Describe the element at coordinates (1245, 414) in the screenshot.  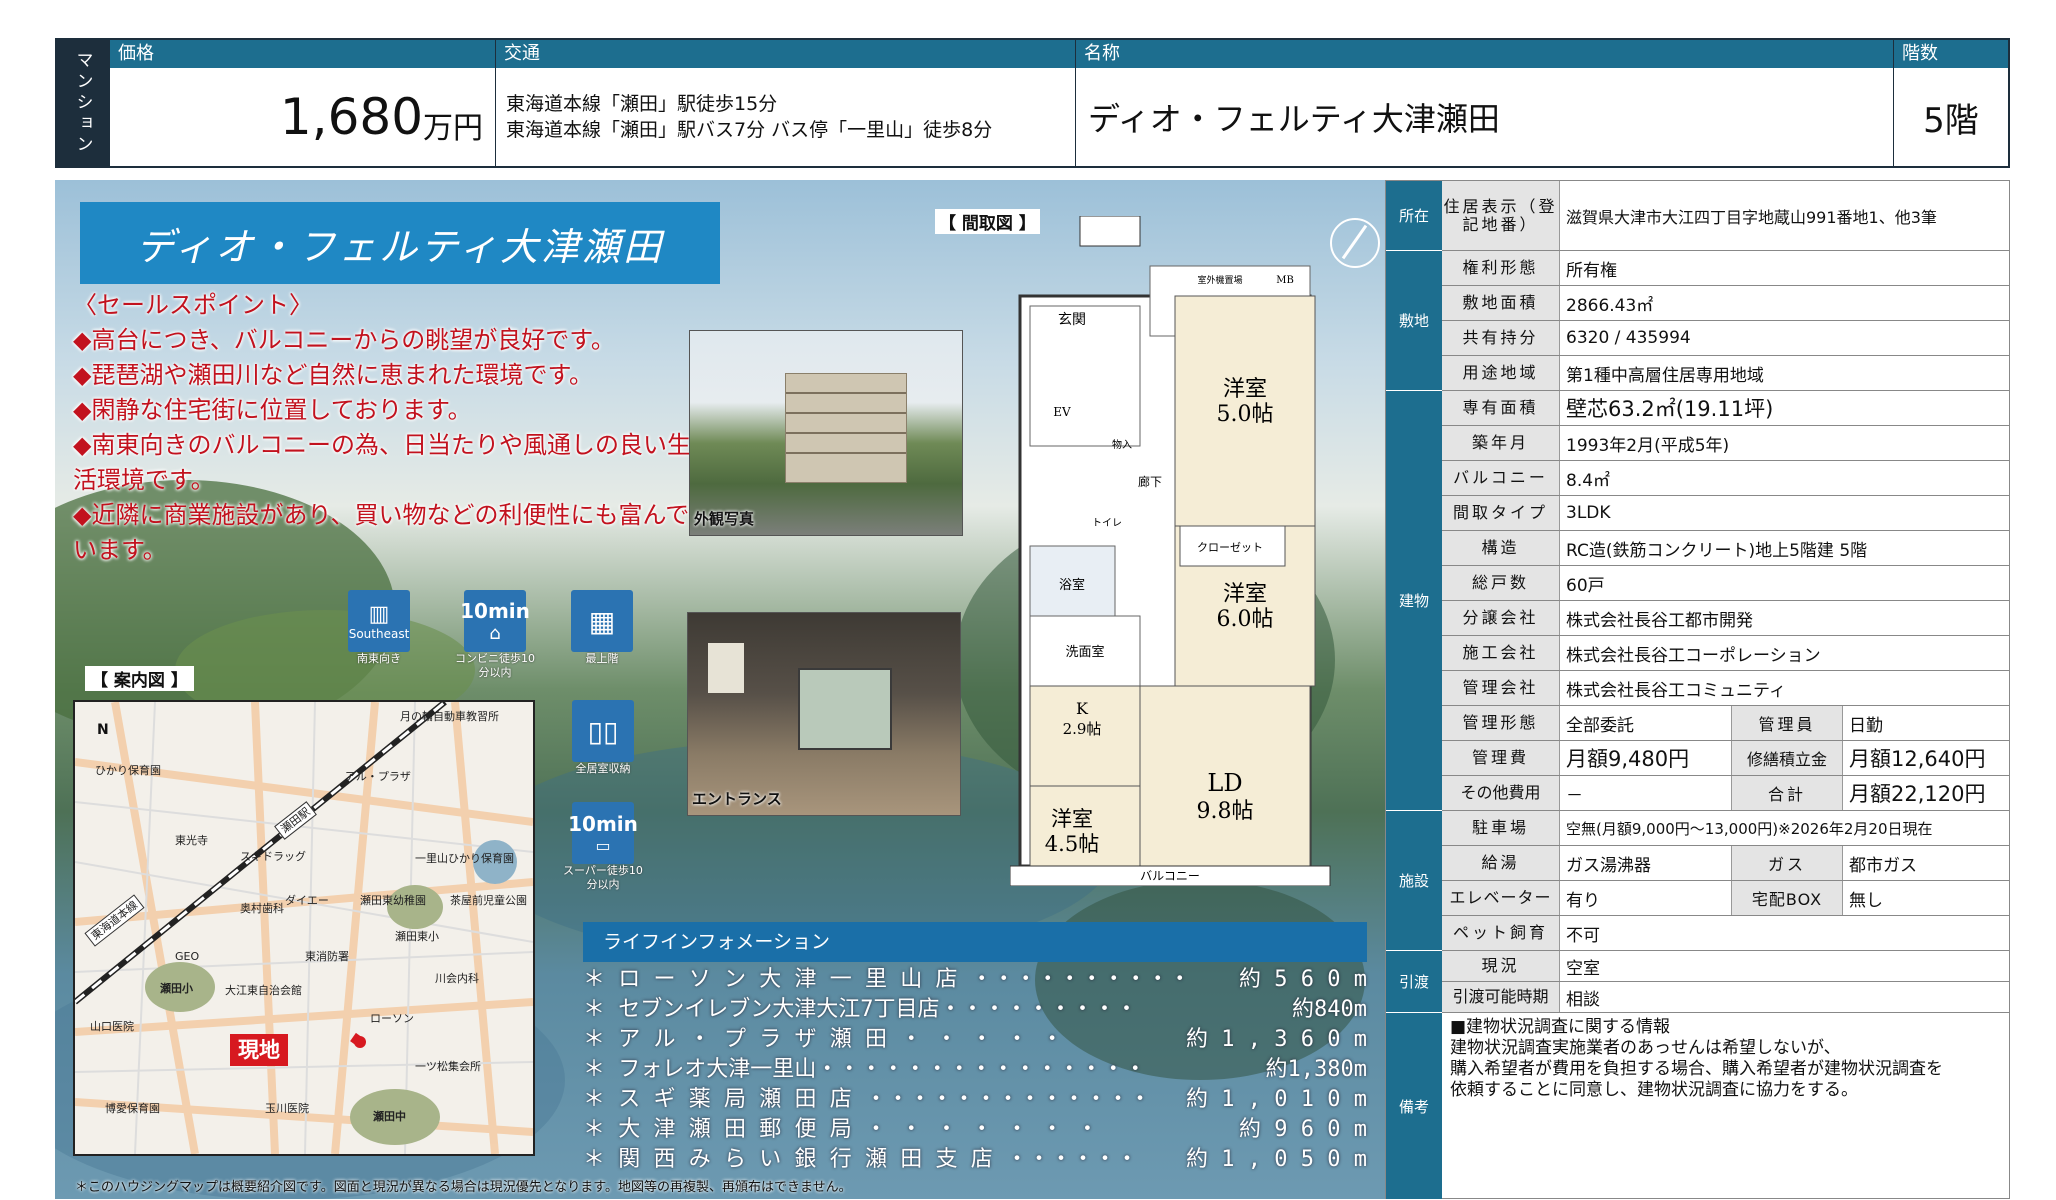
I see `fp-yoshitsu1-size: 5.0帖` at that location.